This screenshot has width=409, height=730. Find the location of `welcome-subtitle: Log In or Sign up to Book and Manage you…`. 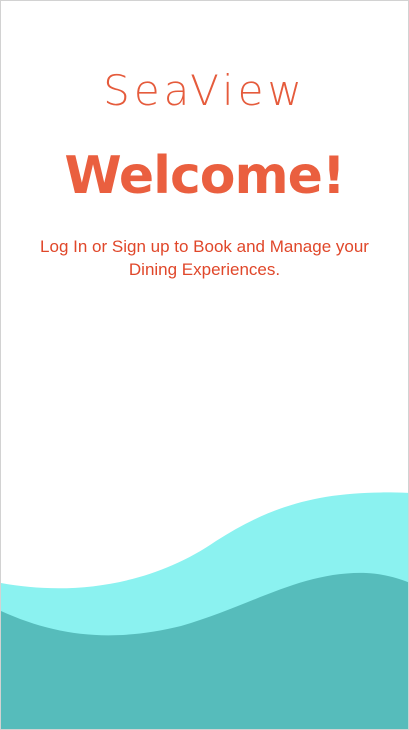

welcome-subtitle: Log In or Sign up to Book and Manage you… is located at coordinates (204, 258).